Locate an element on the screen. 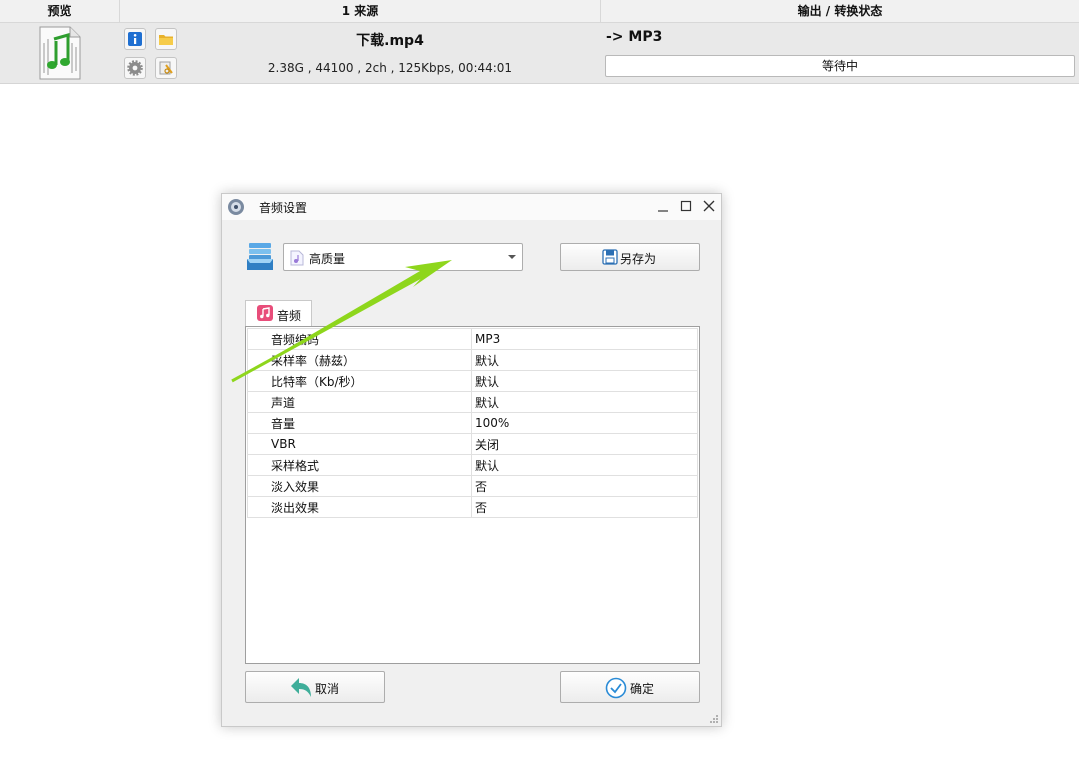  dialog-title: 音频设置 is located at coordinates (283, 208).